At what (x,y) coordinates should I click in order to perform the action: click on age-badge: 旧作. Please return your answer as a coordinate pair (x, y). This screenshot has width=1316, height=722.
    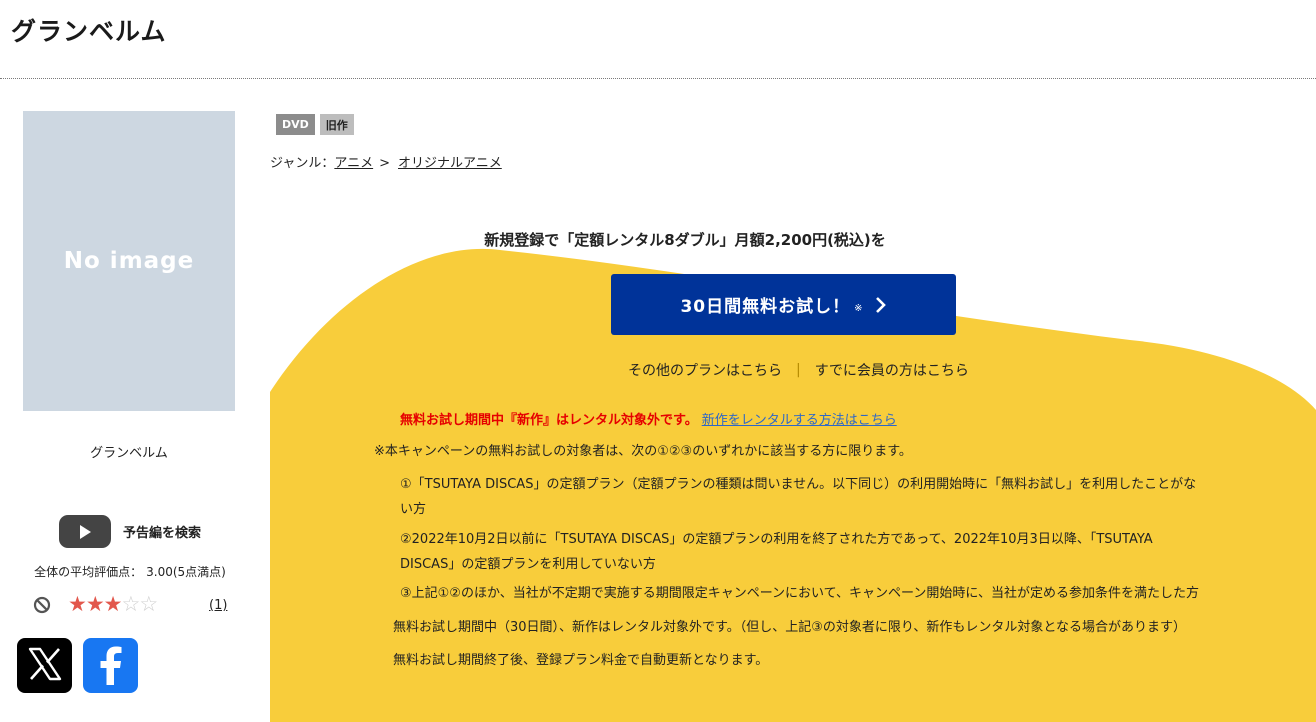
    Looking at the image, I should click on (336, 124).